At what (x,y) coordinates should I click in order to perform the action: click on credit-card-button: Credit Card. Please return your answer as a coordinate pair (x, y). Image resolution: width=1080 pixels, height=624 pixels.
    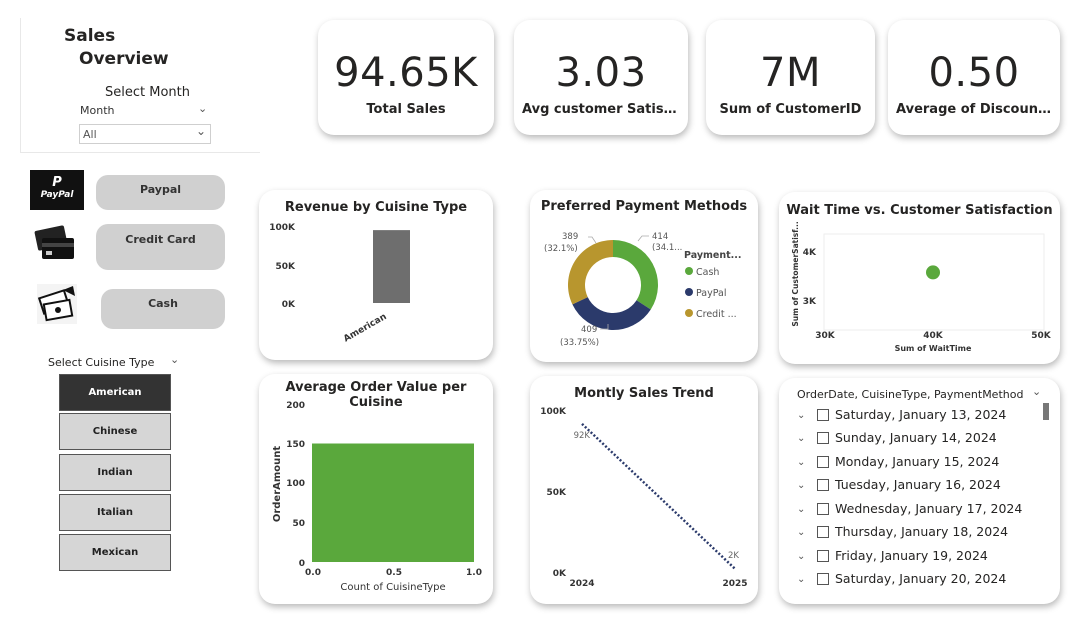
    Looking at the image, I should click on (160, 247).